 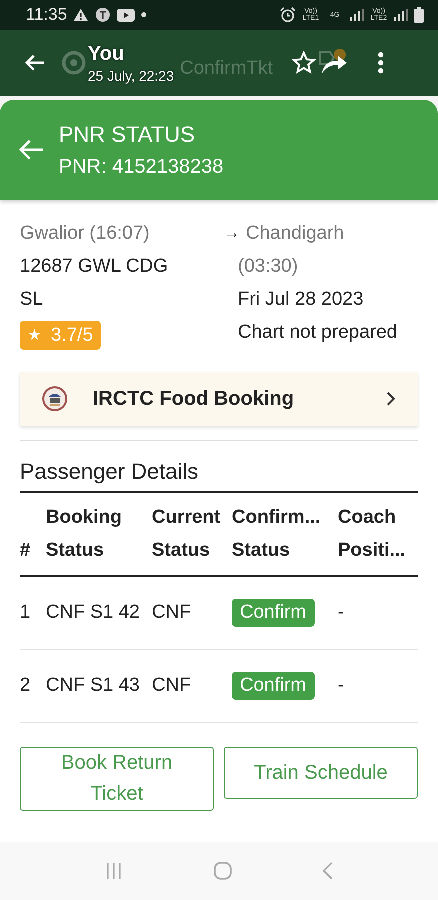 What do you see at coordinates (419, 15) in the screenshot?
I see `battery-icon` at bounding box center [419, 15].